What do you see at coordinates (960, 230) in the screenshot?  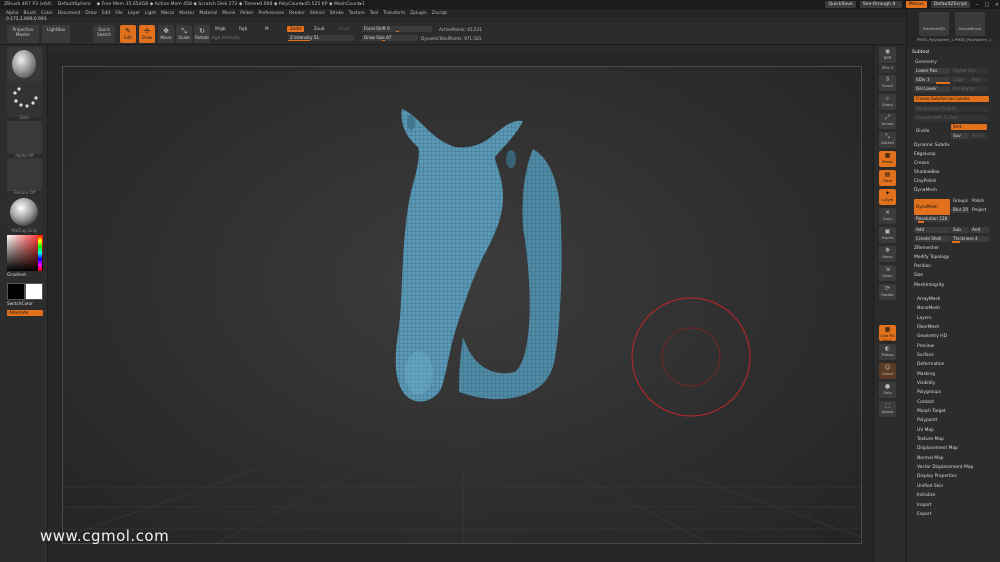 I see `sub-button: Sub` at bounding box center [960, 230].